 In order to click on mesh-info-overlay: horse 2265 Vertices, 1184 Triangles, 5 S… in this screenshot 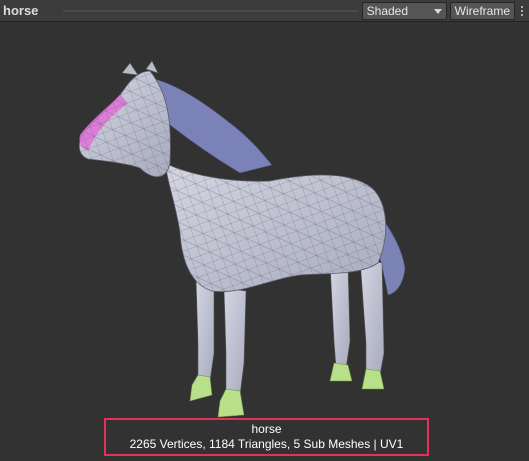, I will do `click(266, 437)`.